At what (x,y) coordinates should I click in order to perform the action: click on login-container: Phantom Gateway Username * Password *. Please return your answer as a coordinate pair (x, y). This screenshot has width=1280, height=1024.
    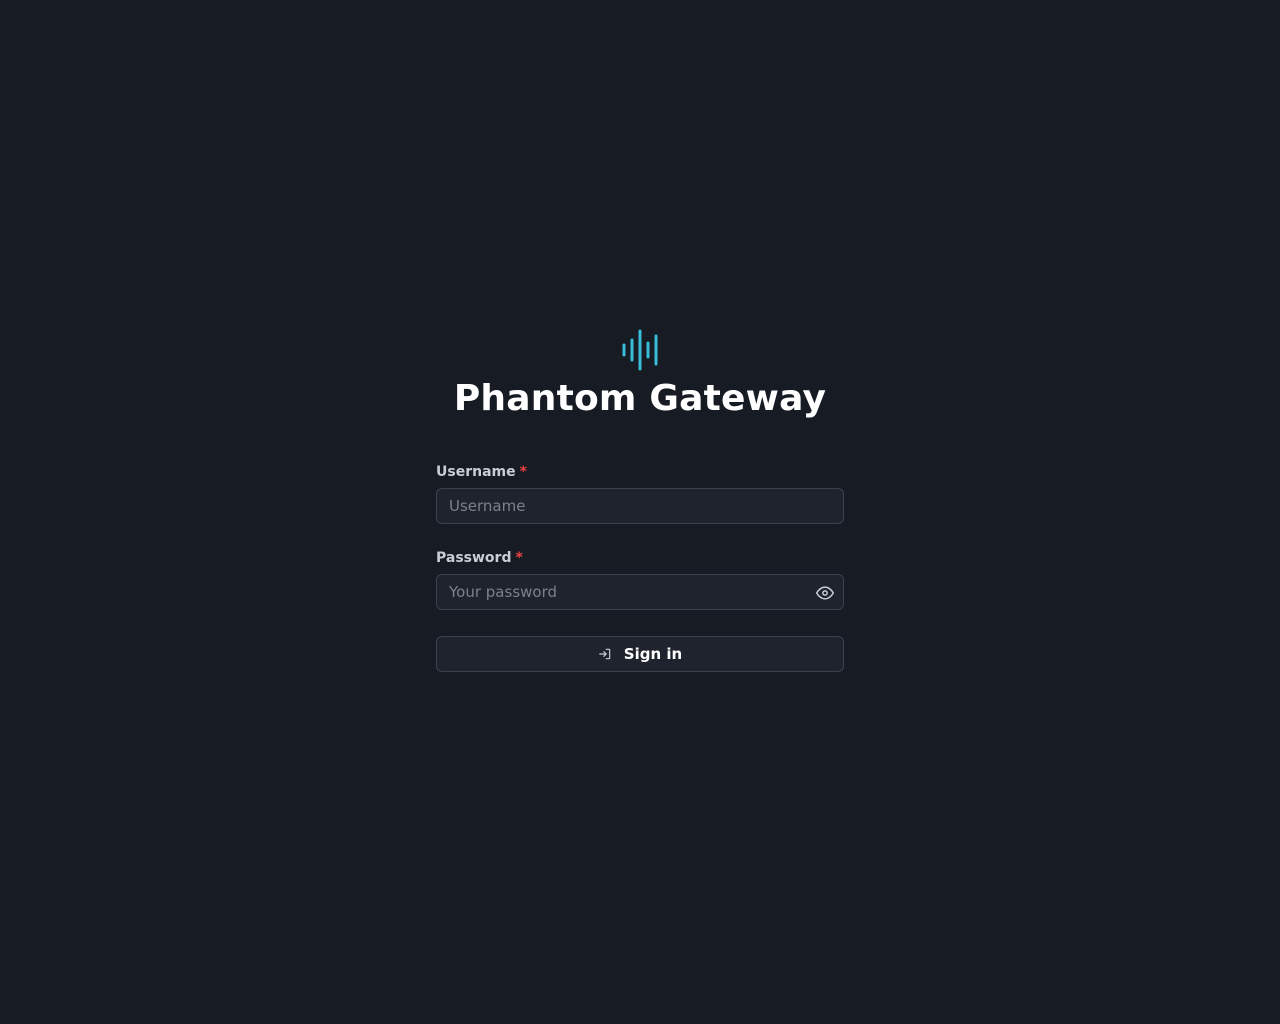
    Looking at the image, I should click on (640, 499).